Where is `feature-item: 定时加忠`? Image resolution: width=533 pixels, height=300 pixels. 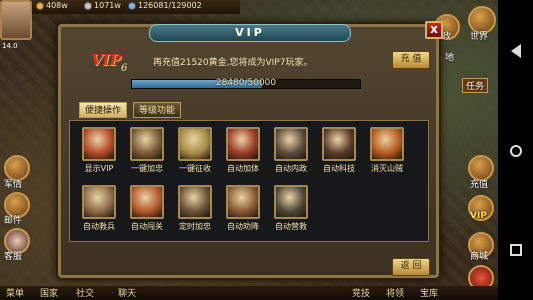
feature-item: 定时加忠 is located at coordinates (195, 210).